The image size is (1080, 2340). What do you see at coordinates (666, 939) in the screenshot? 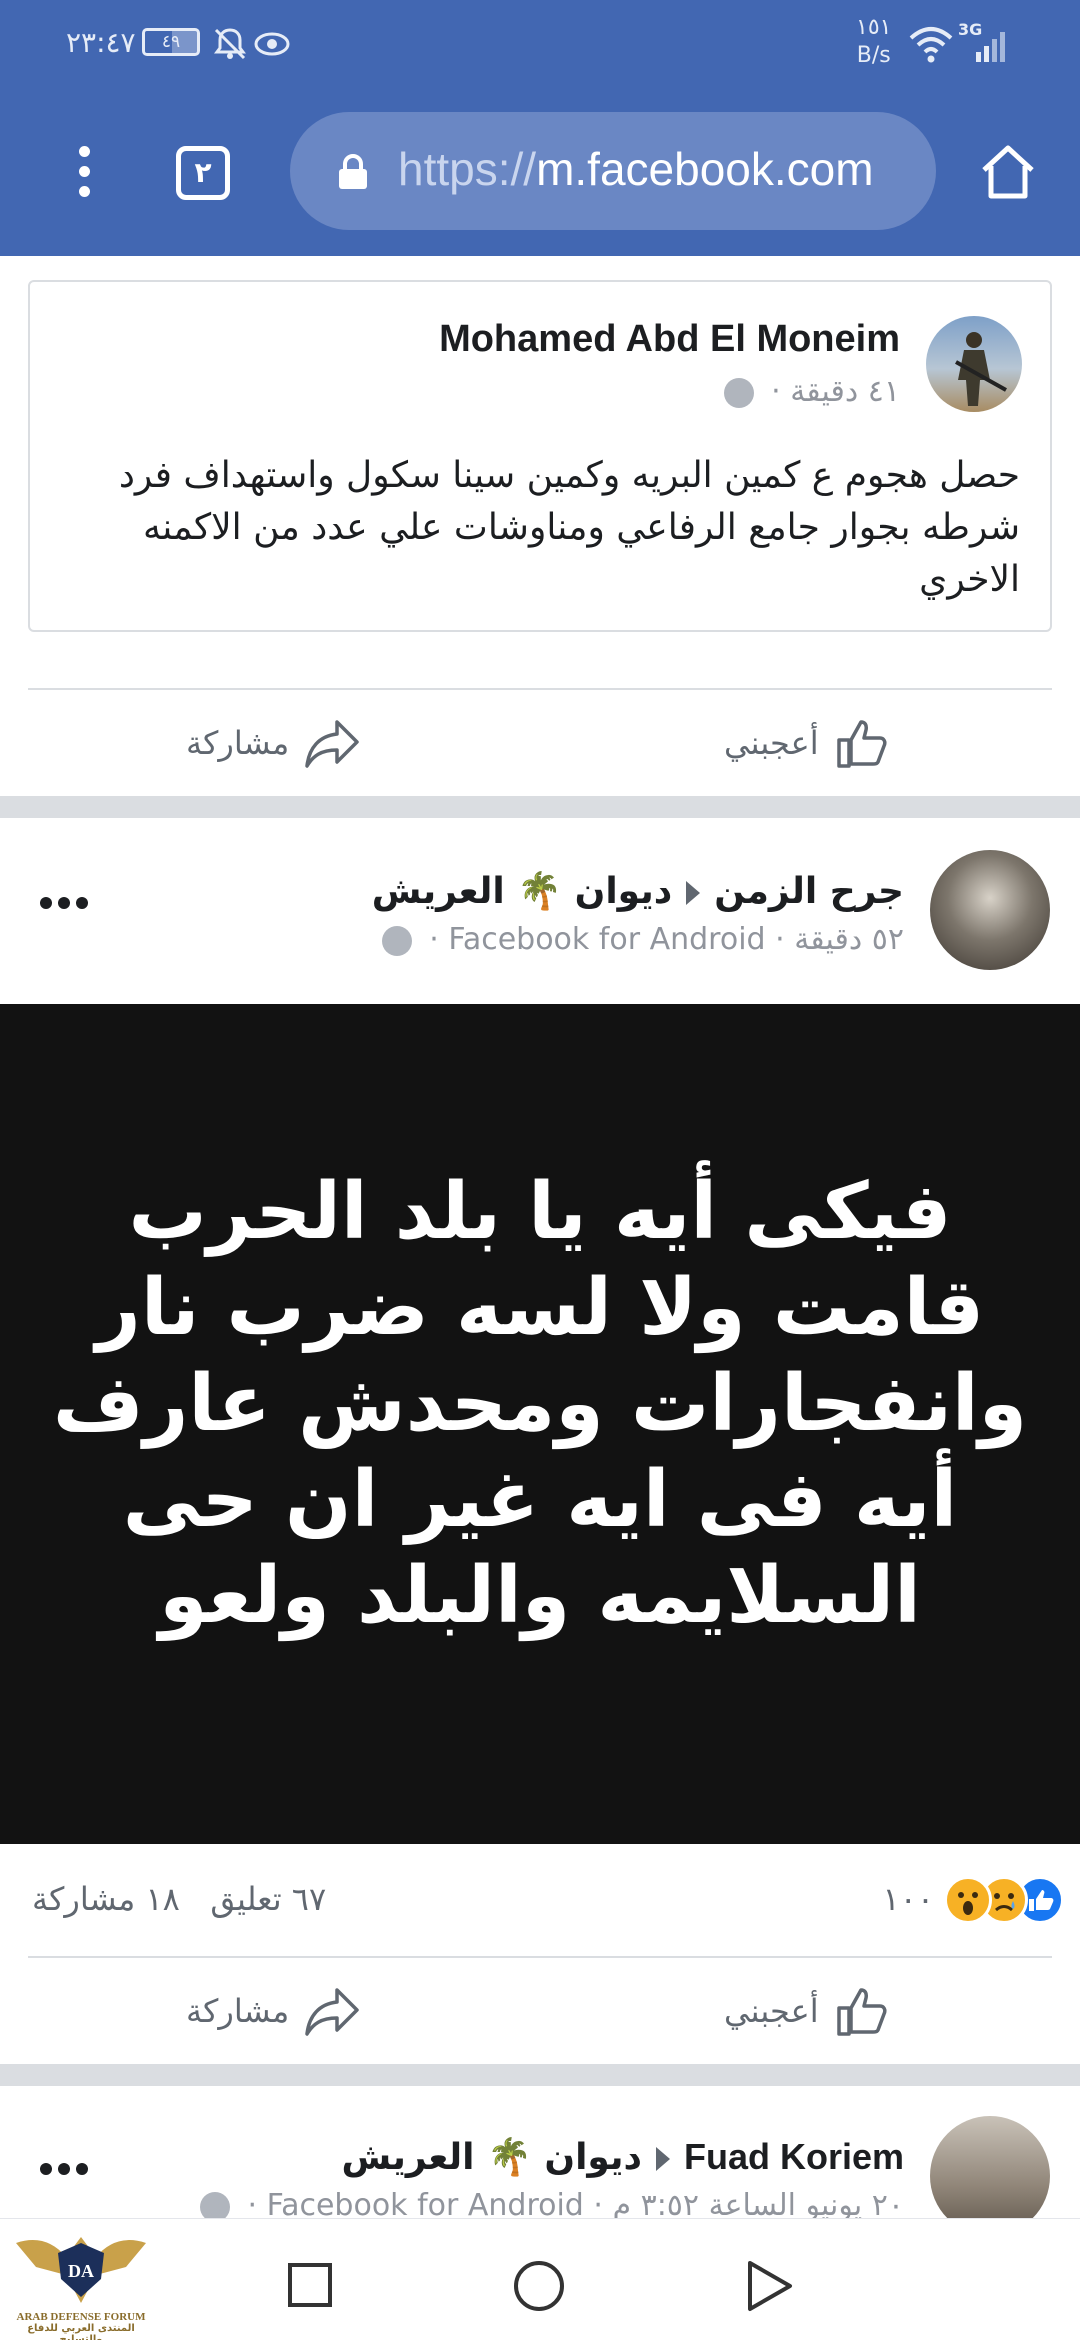
I see `post-meta-text: ٥٢ دقيقة · Facebook for Android ·` at bounding box center [666, 939].